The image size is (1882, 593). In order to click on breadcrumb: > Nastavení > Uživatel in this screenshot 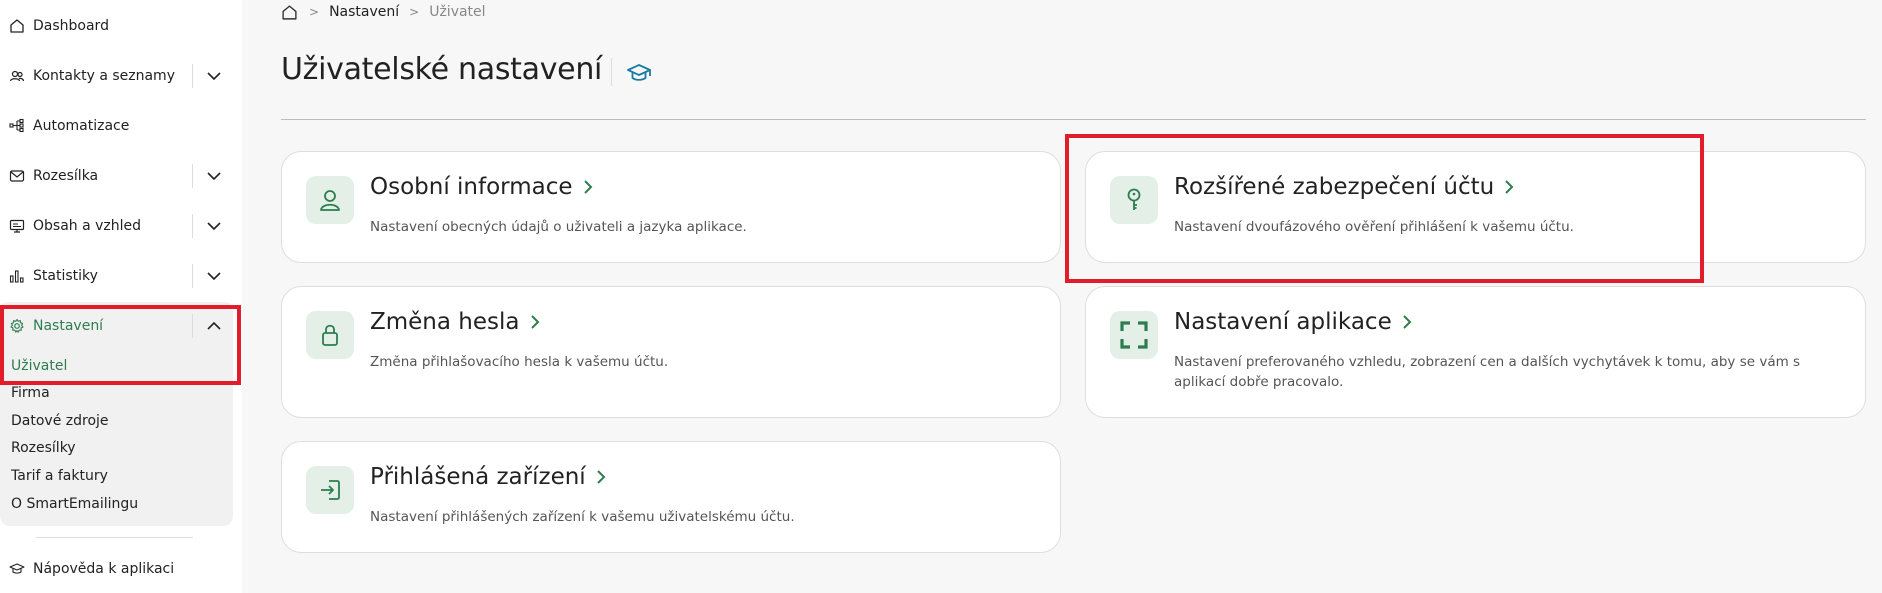, I will do `click(383, 12)`.